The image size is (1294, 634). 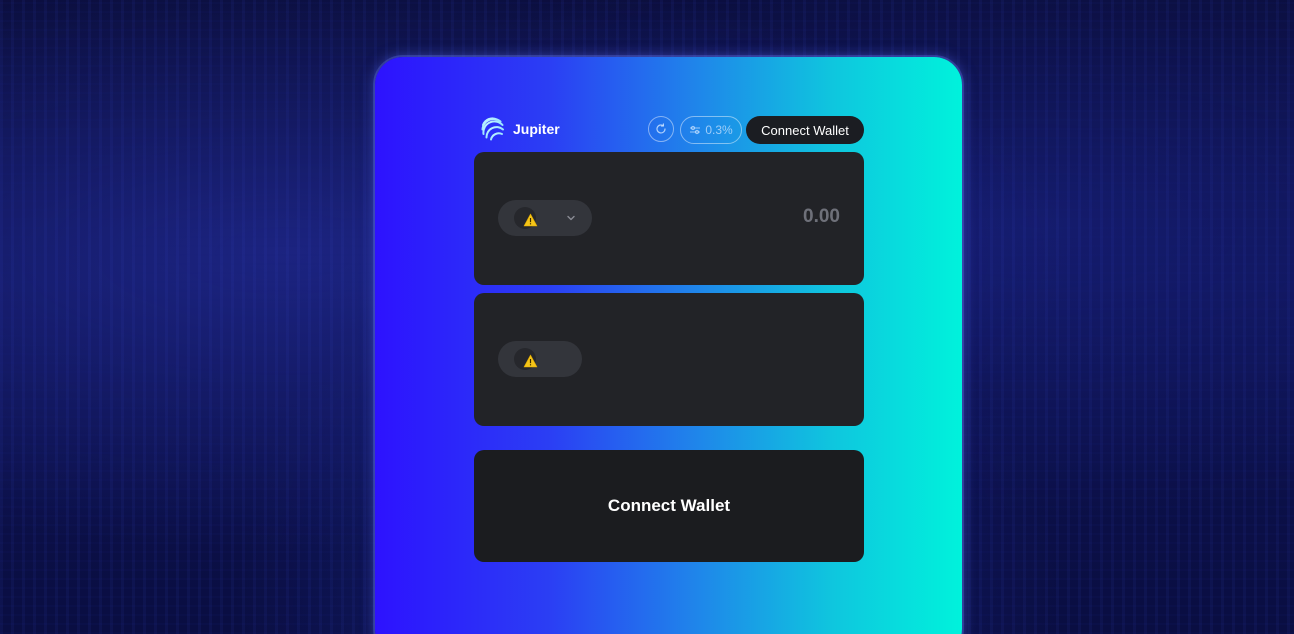 I want to click on slippage-value: 0.3%, so click(x=719, y=130).